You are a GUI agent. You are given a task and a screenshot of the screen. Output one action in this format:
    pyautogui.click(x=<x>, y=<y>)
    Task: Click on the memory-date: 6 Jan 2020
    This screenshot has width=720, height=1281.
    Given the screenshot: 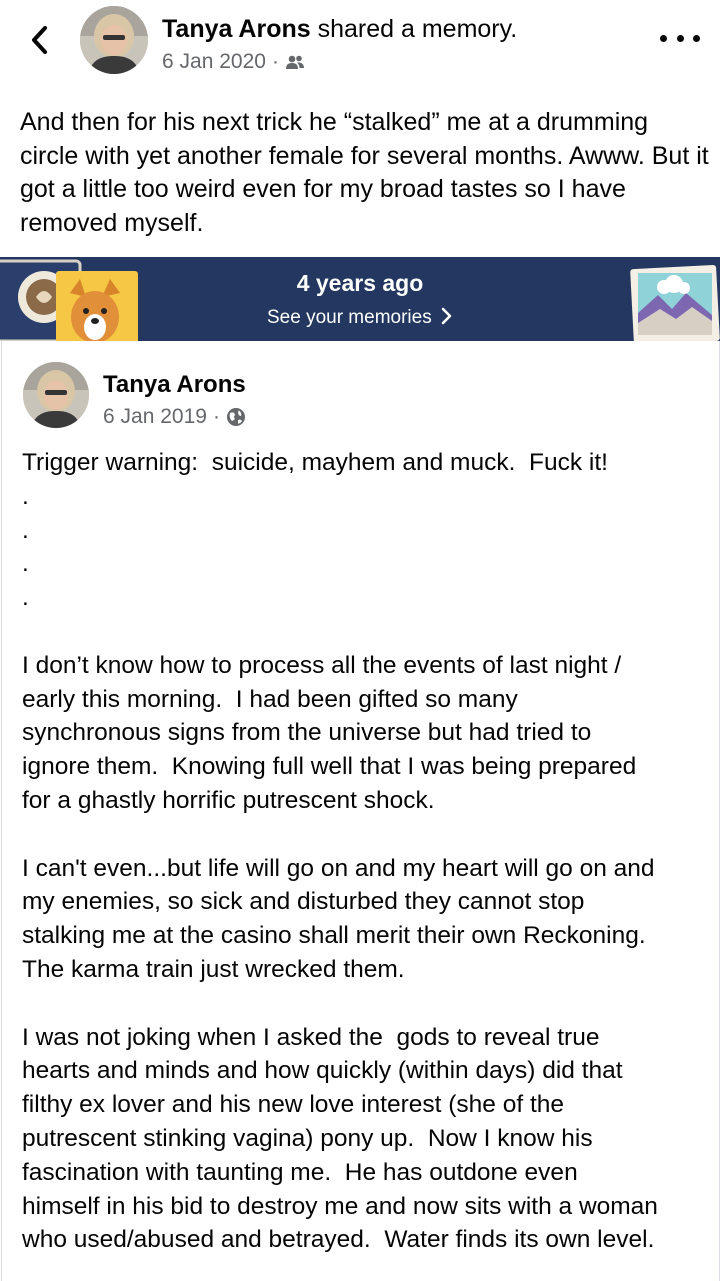 What is the action you would take?
    pyautogui.click(x=214, y=62)
    